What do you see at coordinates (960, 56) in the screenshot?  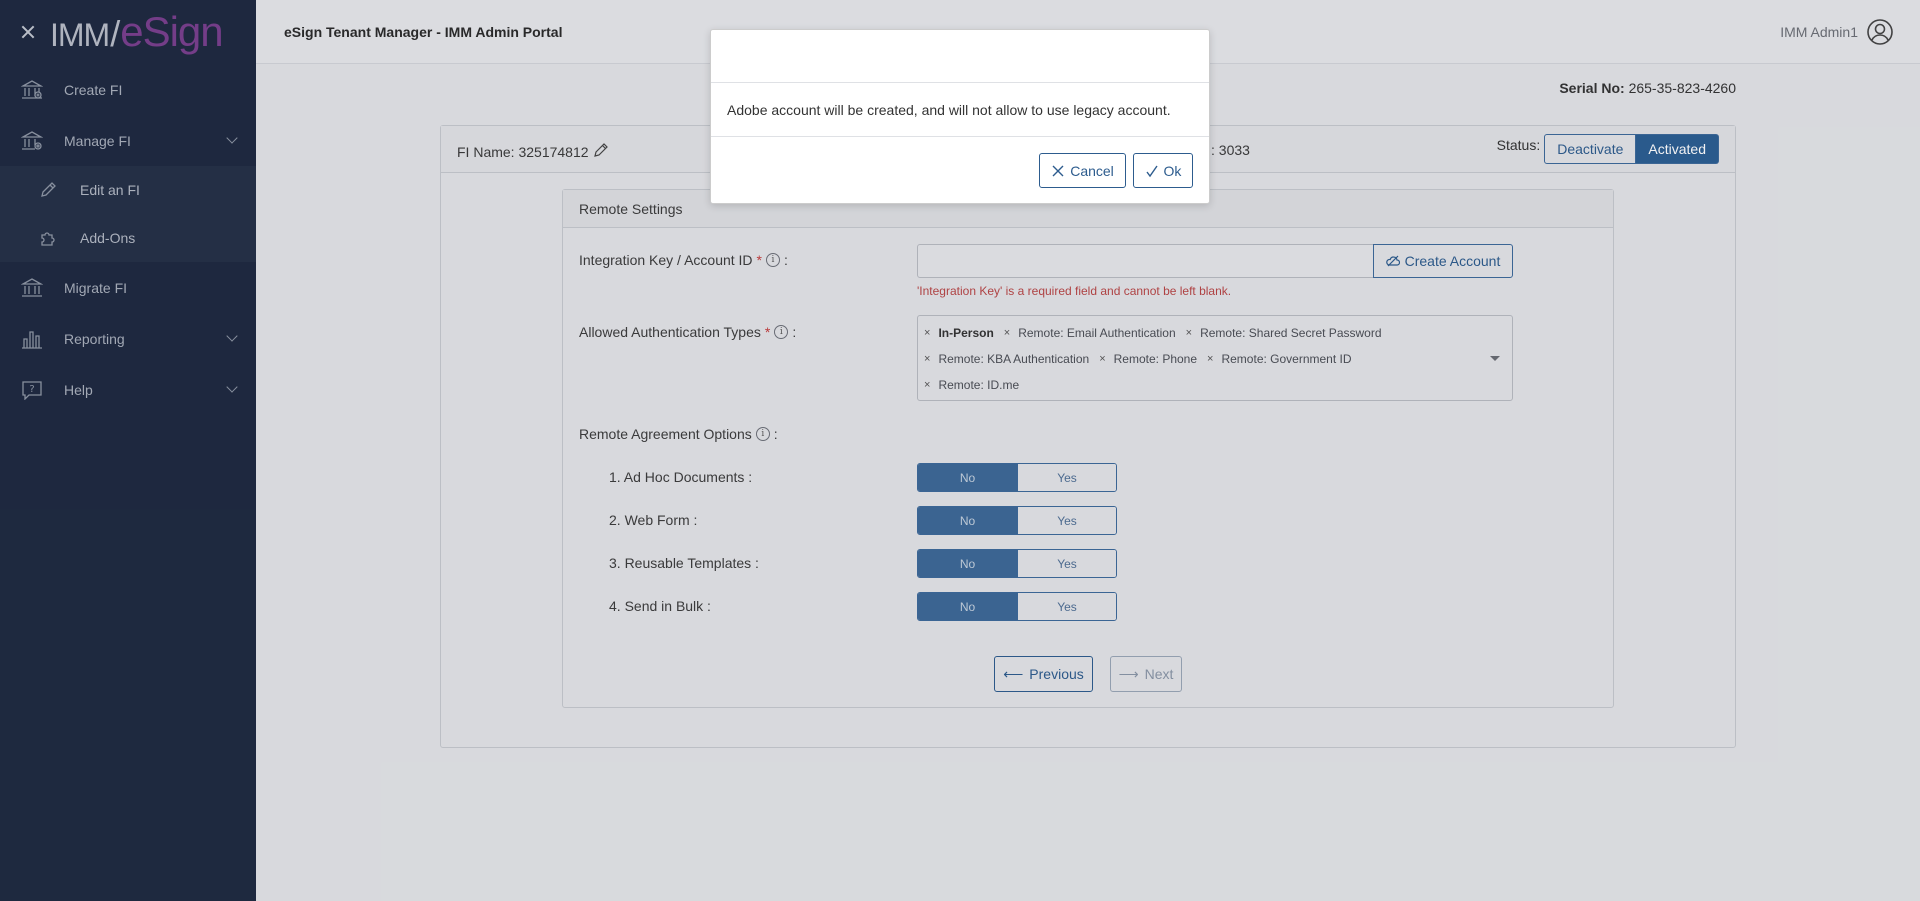 I see `dialog-header` at bounding box center [960, 56].